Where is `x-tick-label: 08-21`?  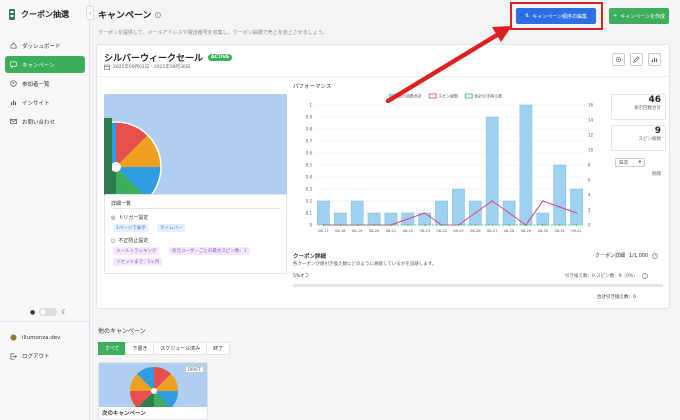
x-tick-label: 08-21 is located at coordinates (391, 231).